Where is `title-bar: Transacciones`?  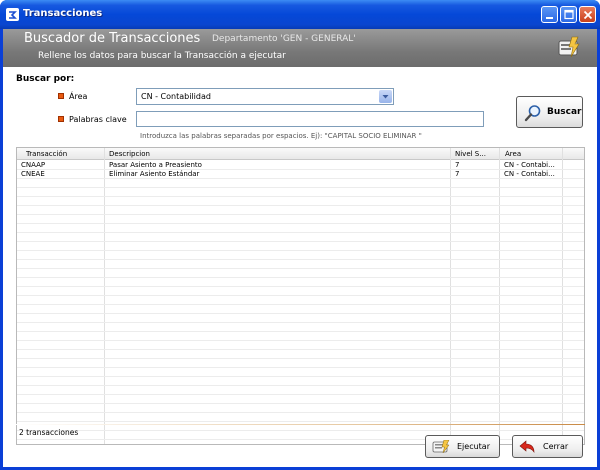
title-bar: Transacciones is located at coordinates (300, 14).